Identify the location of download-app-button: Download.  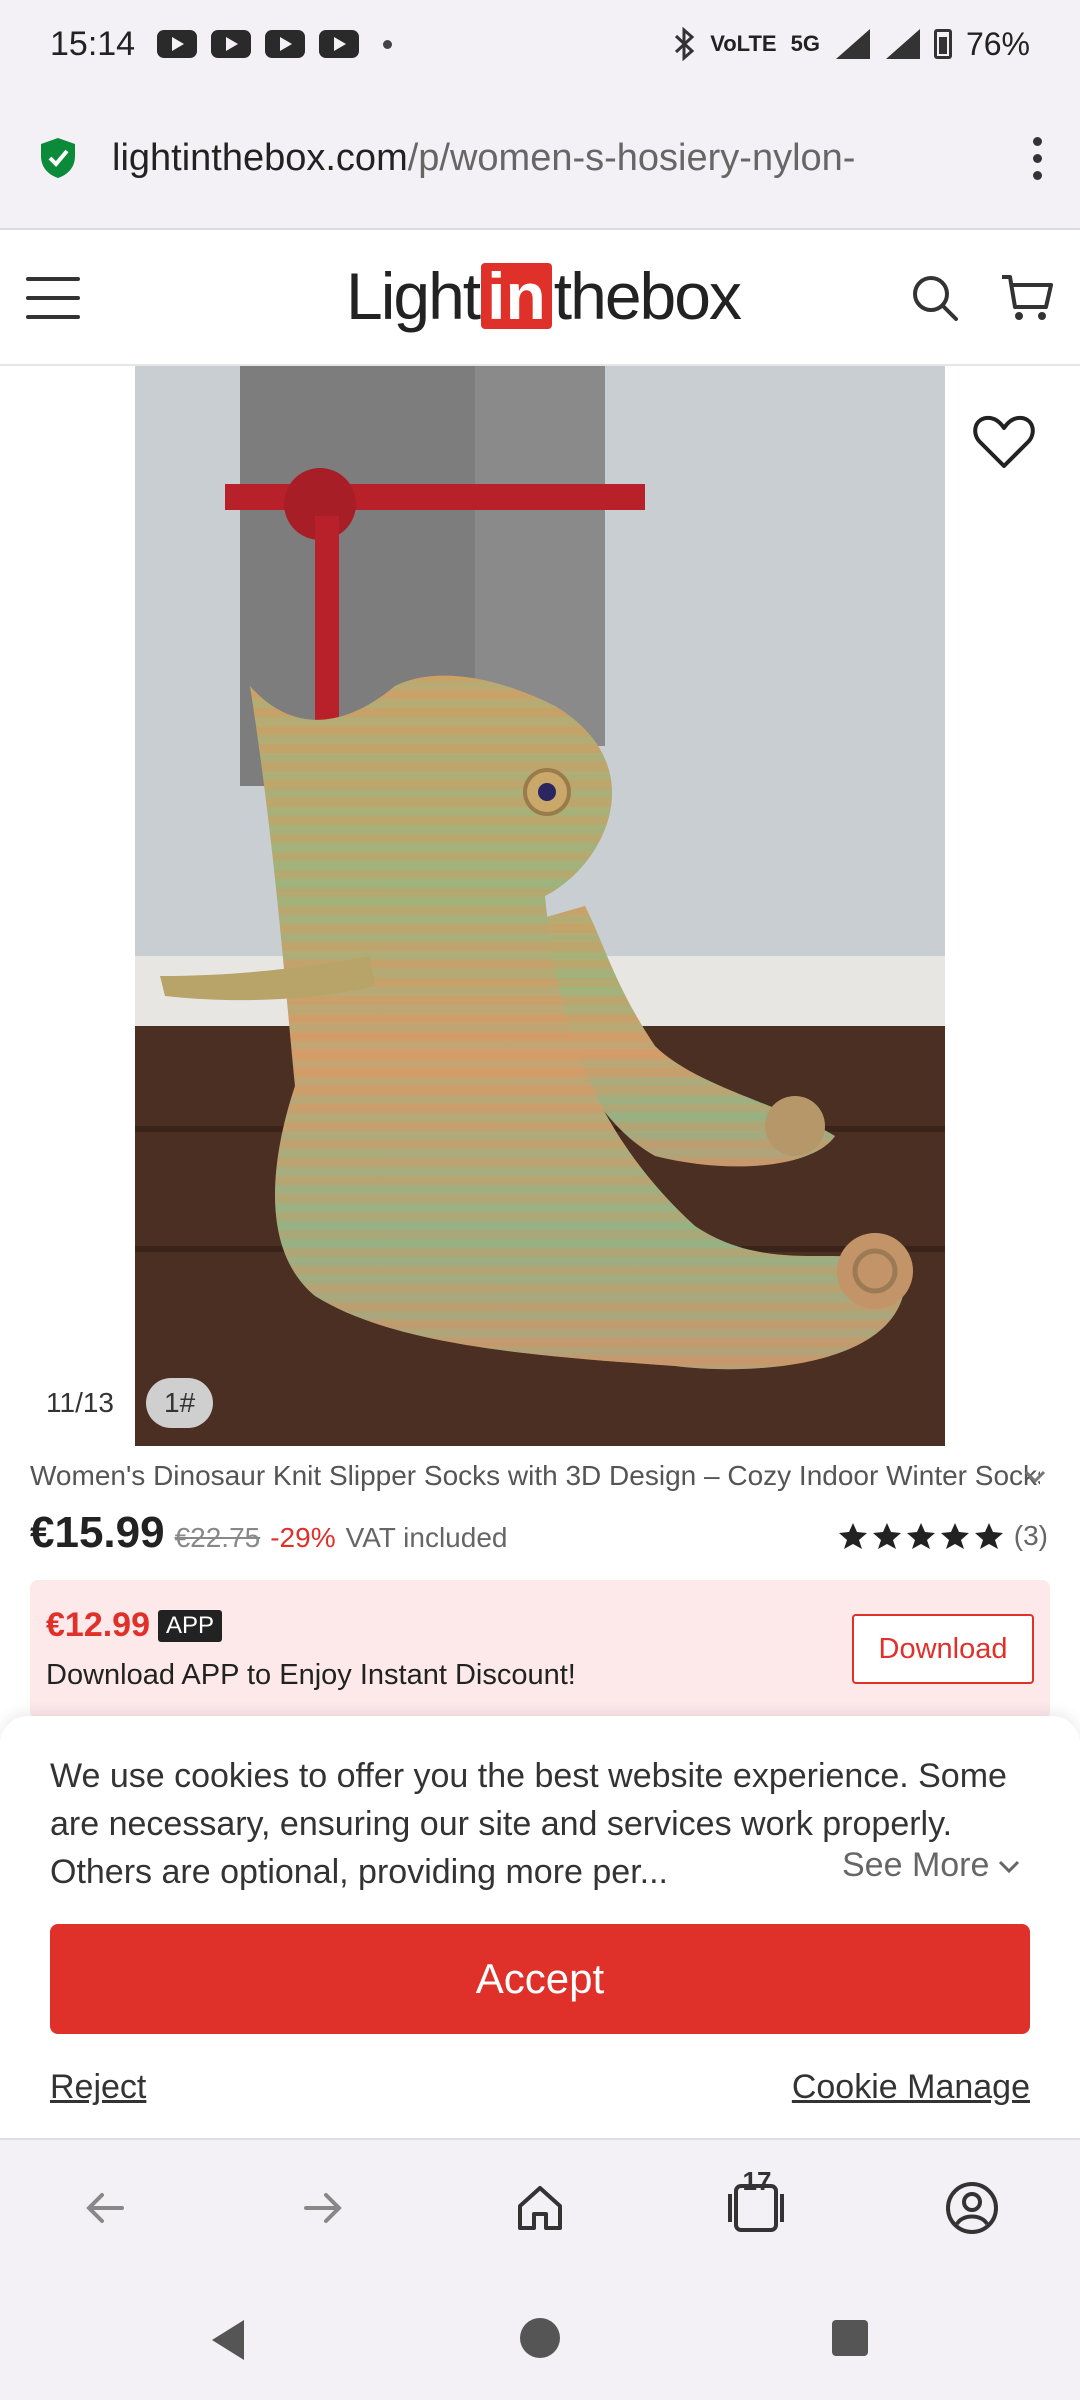
(943, 1649).